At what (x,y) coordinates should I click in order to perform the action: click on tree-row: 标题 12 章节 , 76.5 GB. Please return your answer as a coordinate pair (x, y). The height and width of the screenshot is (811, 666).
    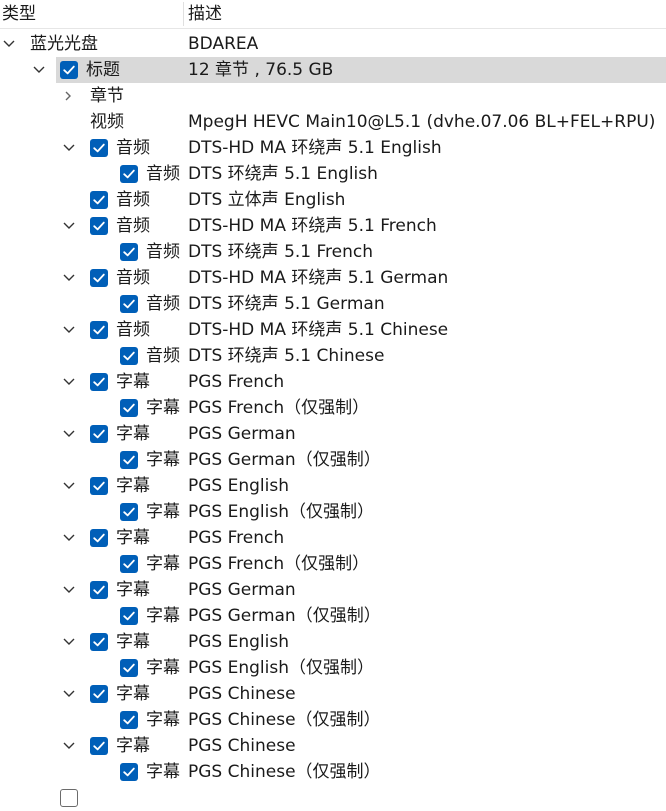
    Looking at the image, I should click on (333, 70).